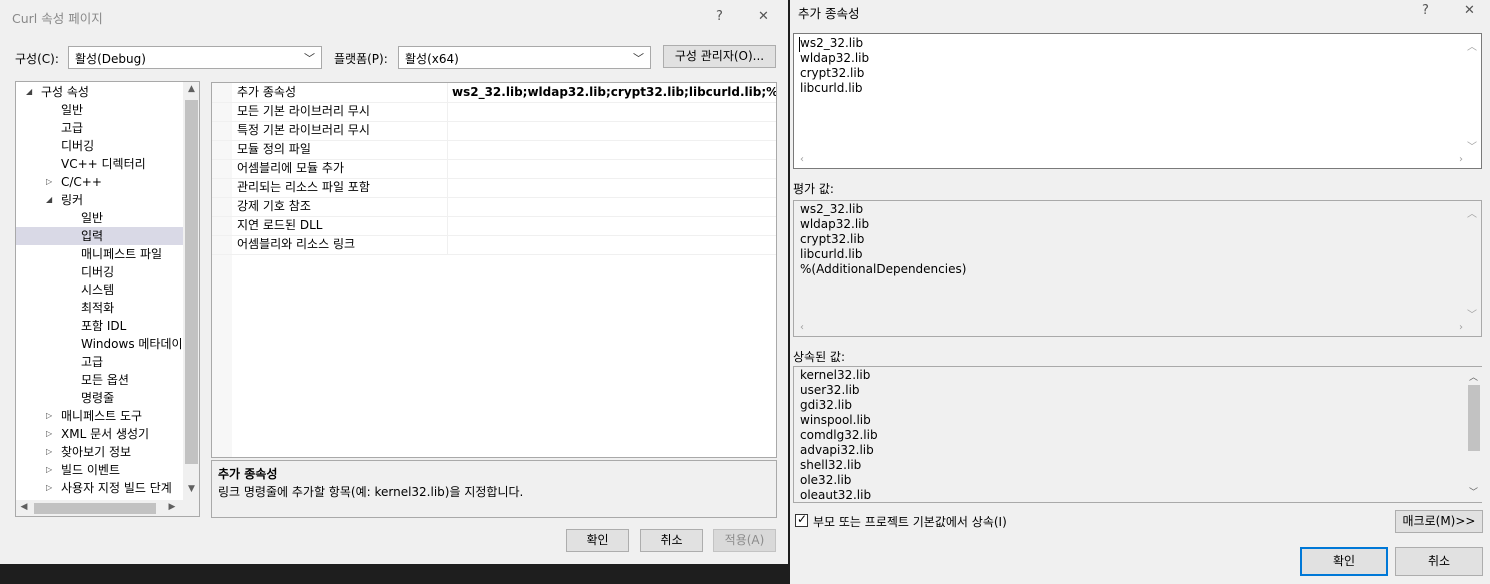 The height and width of the screenshot is (584, 1490). What do you see at coordinates (801, 519) in the screenshot?
I see `inherit-checkbox: ✓` at bounding box center [801, 519].